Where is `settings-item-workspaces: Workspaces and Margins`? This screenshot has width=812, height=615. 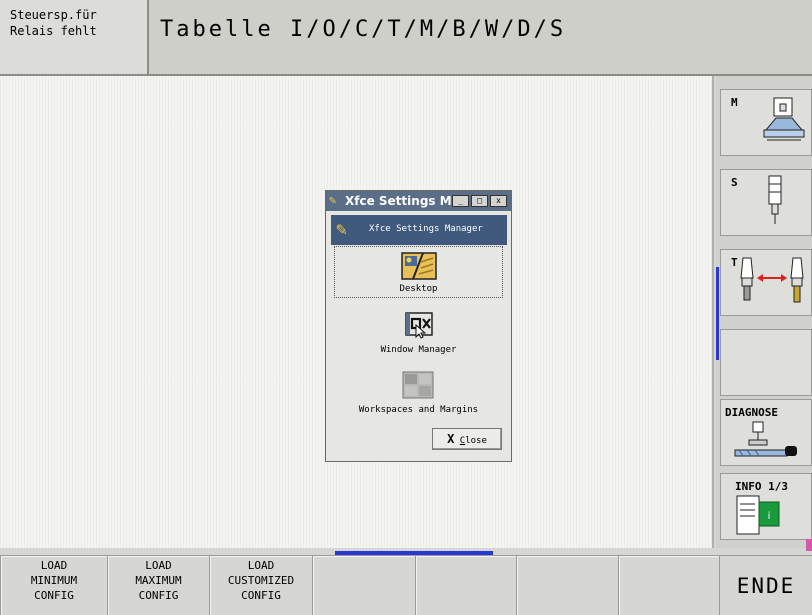 settings-item-workspaces: Workspaces and Margins is located at coordinates (418, 392).